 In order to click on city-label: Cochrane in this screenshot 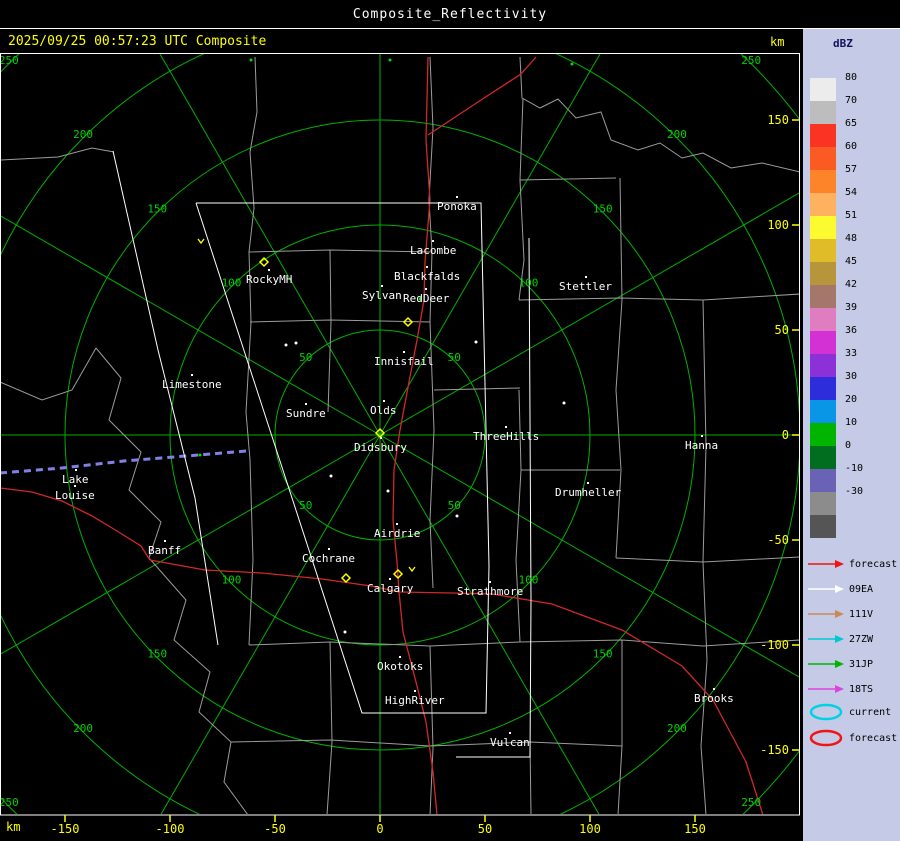, I will do `click(328, 558)`.